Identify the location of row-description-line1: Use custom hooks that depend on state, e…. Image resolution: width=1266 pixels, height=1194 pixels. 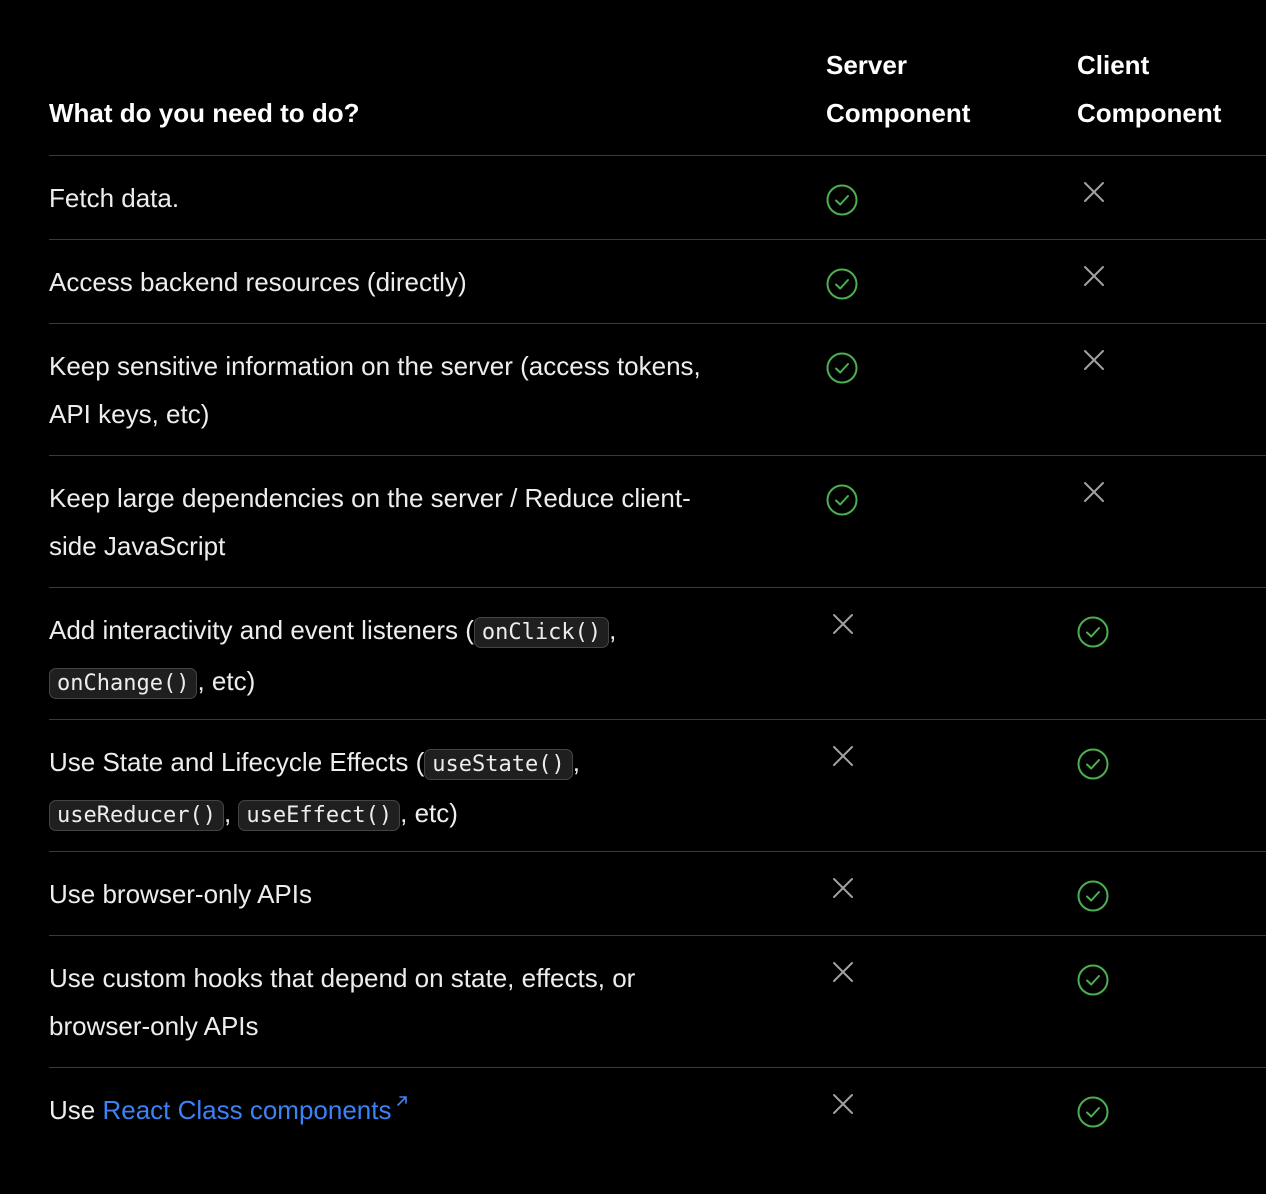
(342, 978).